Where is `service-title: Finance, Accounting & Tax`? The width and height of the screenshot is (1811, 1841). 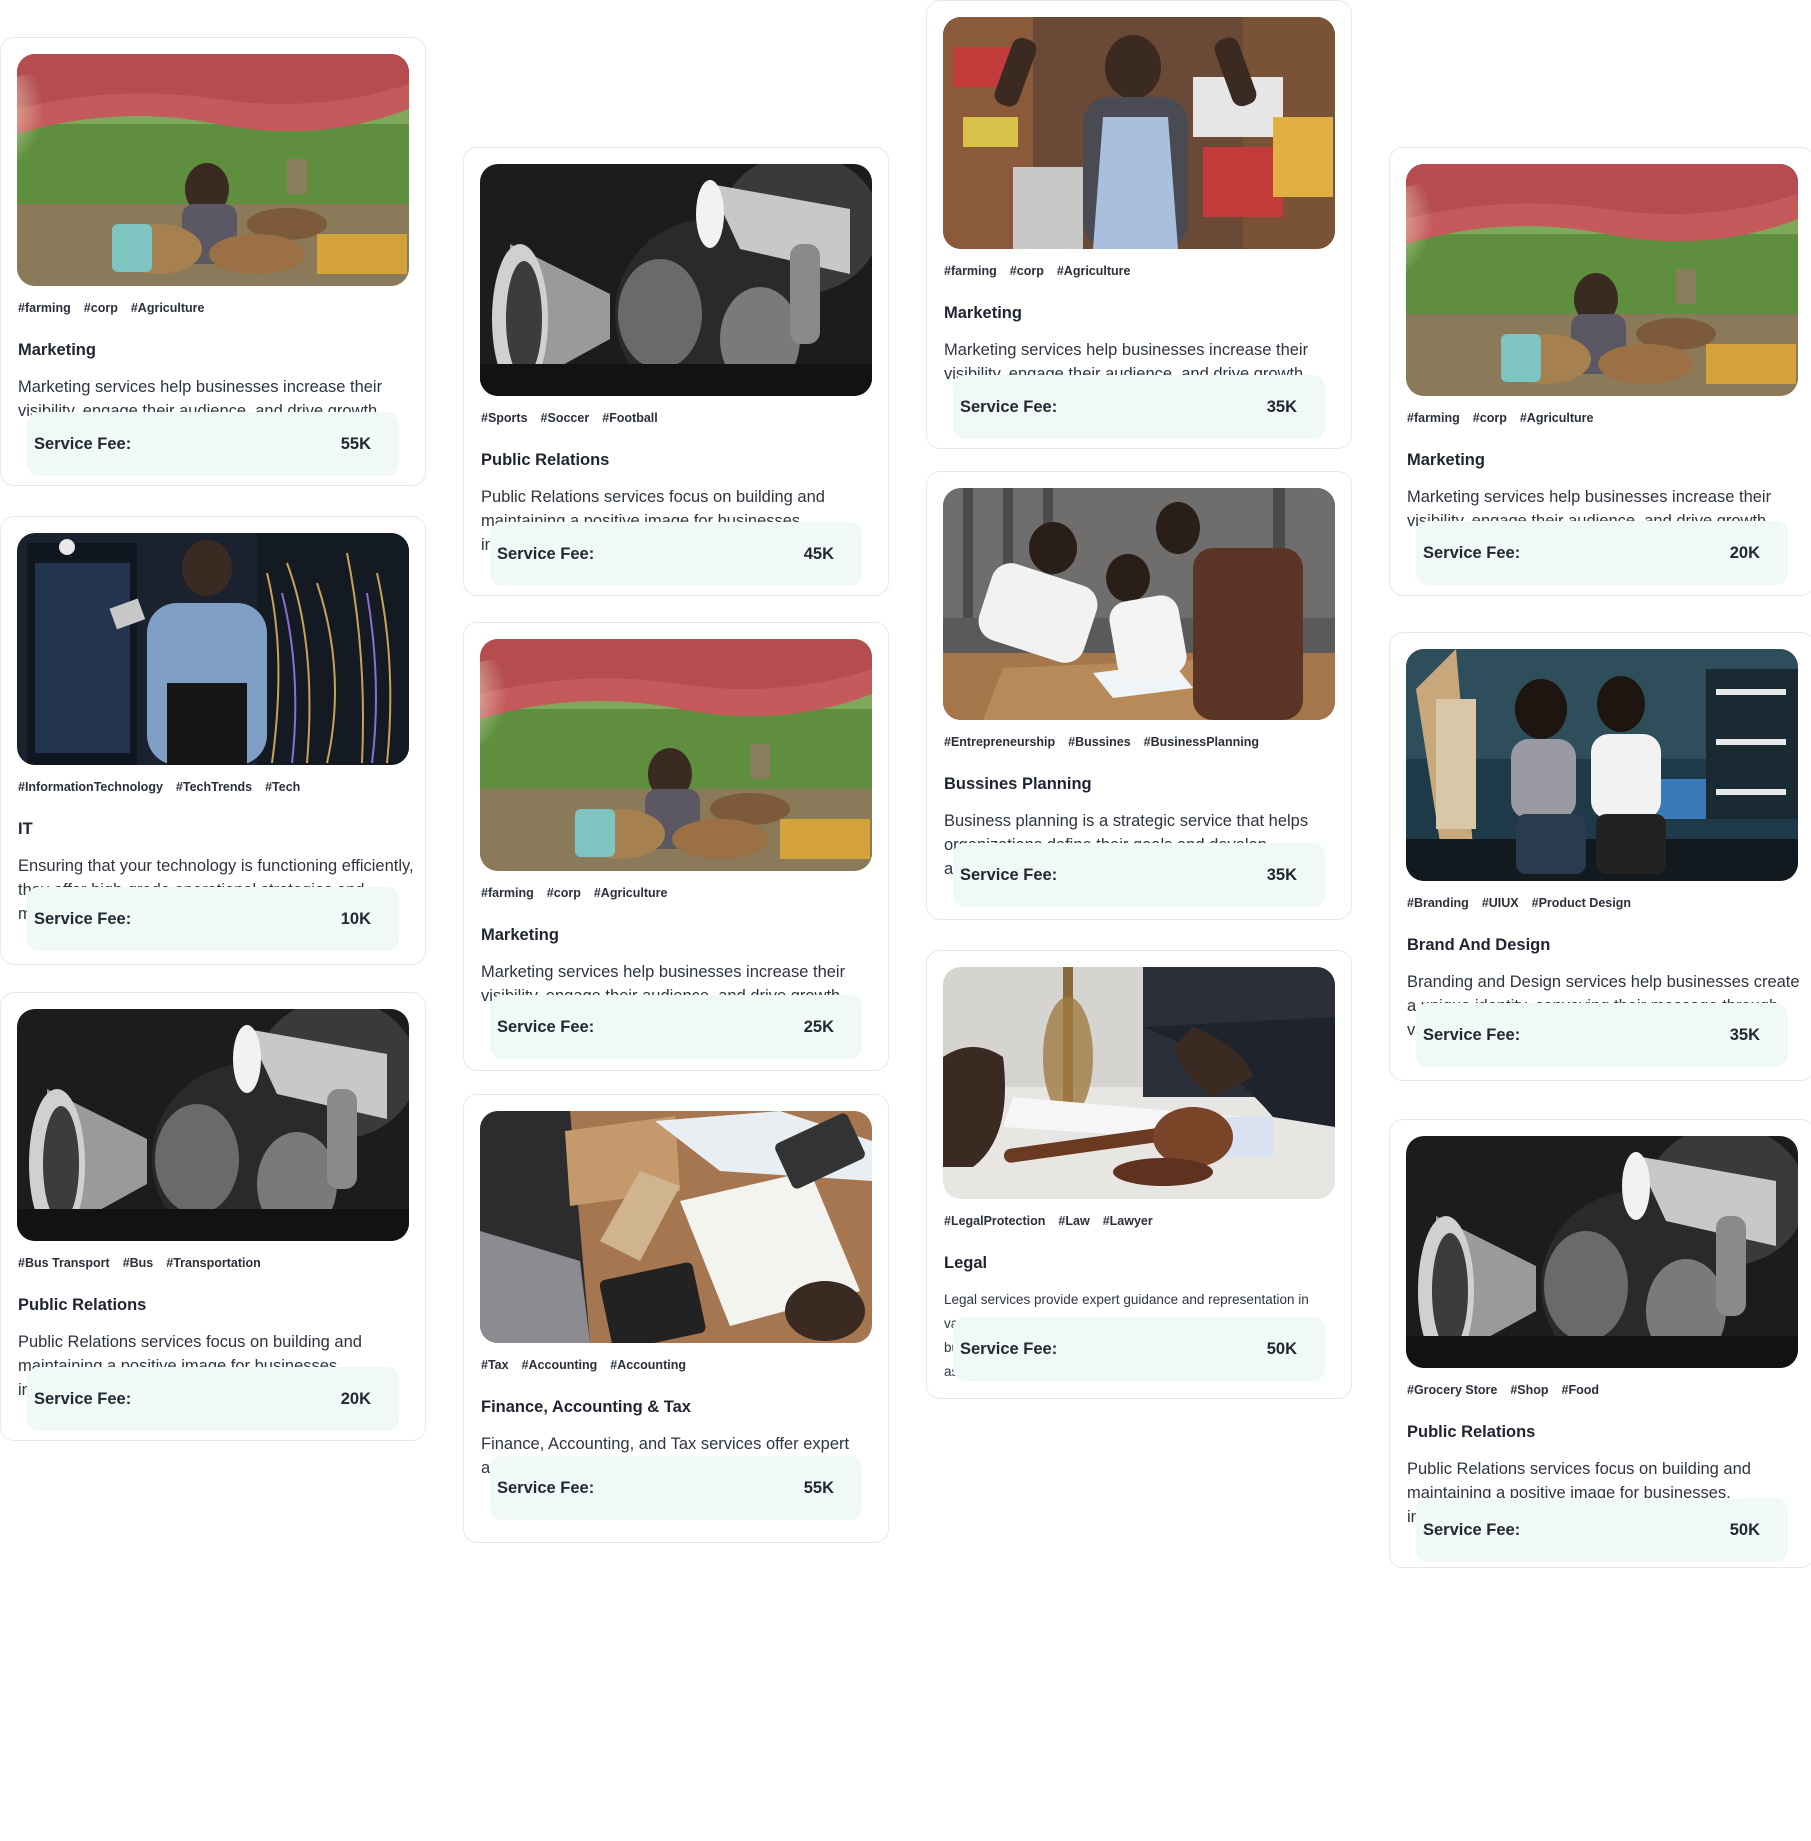 service-title: Finance, Accounting & Tax is located at coordinates (586, 1407).